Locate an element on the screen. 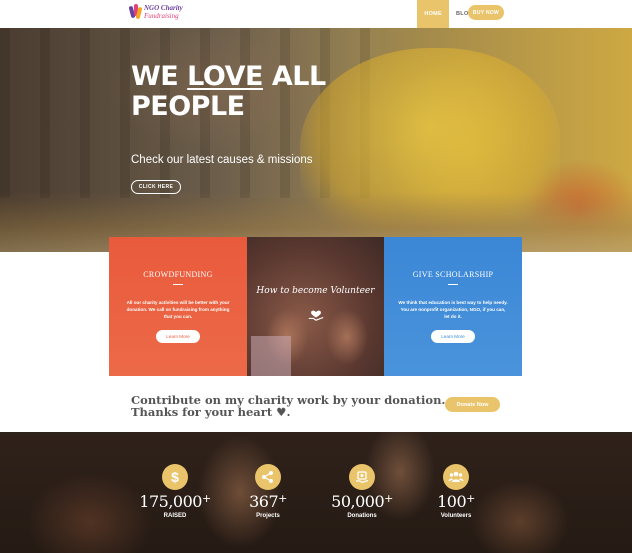  hero-subtitle: Check our latest causes & missions is located at coordinates (222, 160).